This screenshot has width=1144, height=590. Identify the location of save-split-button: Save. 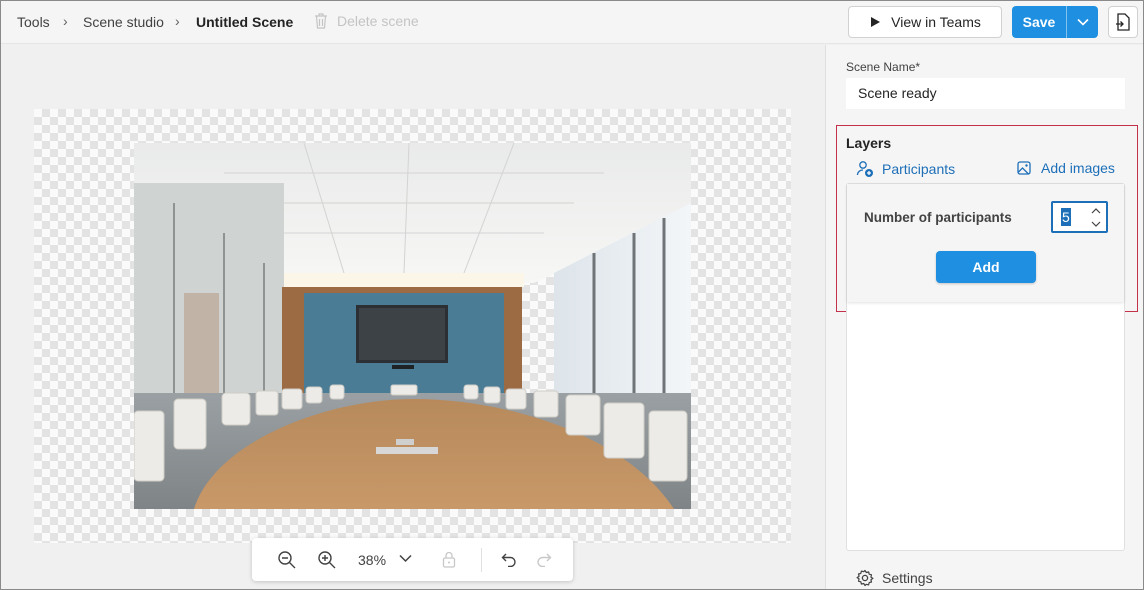
(1055, 22).